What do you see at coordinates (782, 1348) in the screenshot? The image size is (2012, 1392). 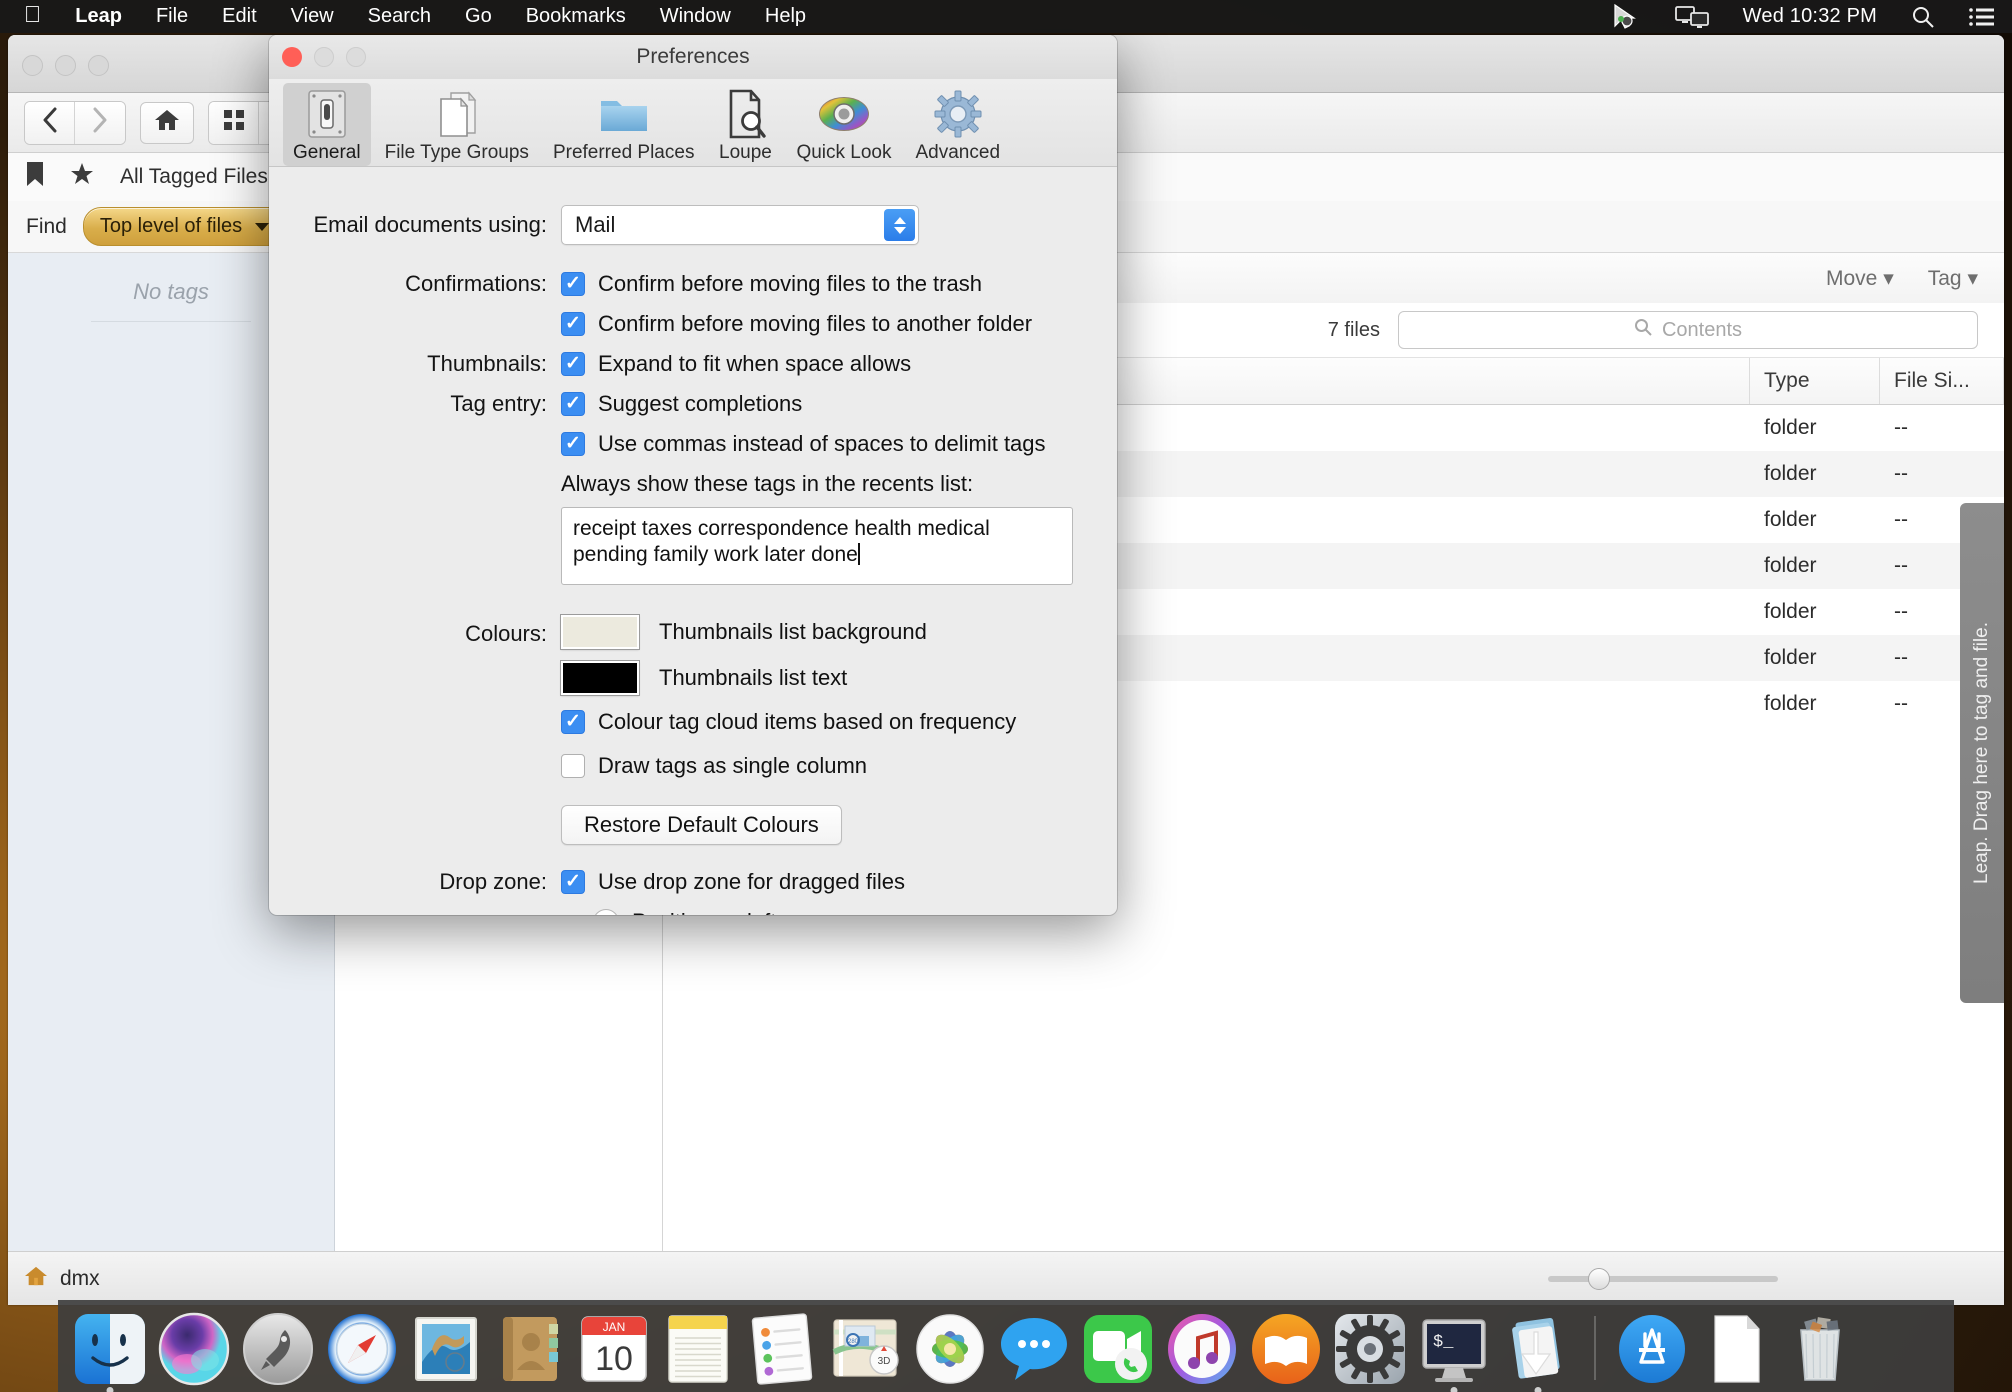 I see `dock-item-reminders` at bounding box center [782, 1348].